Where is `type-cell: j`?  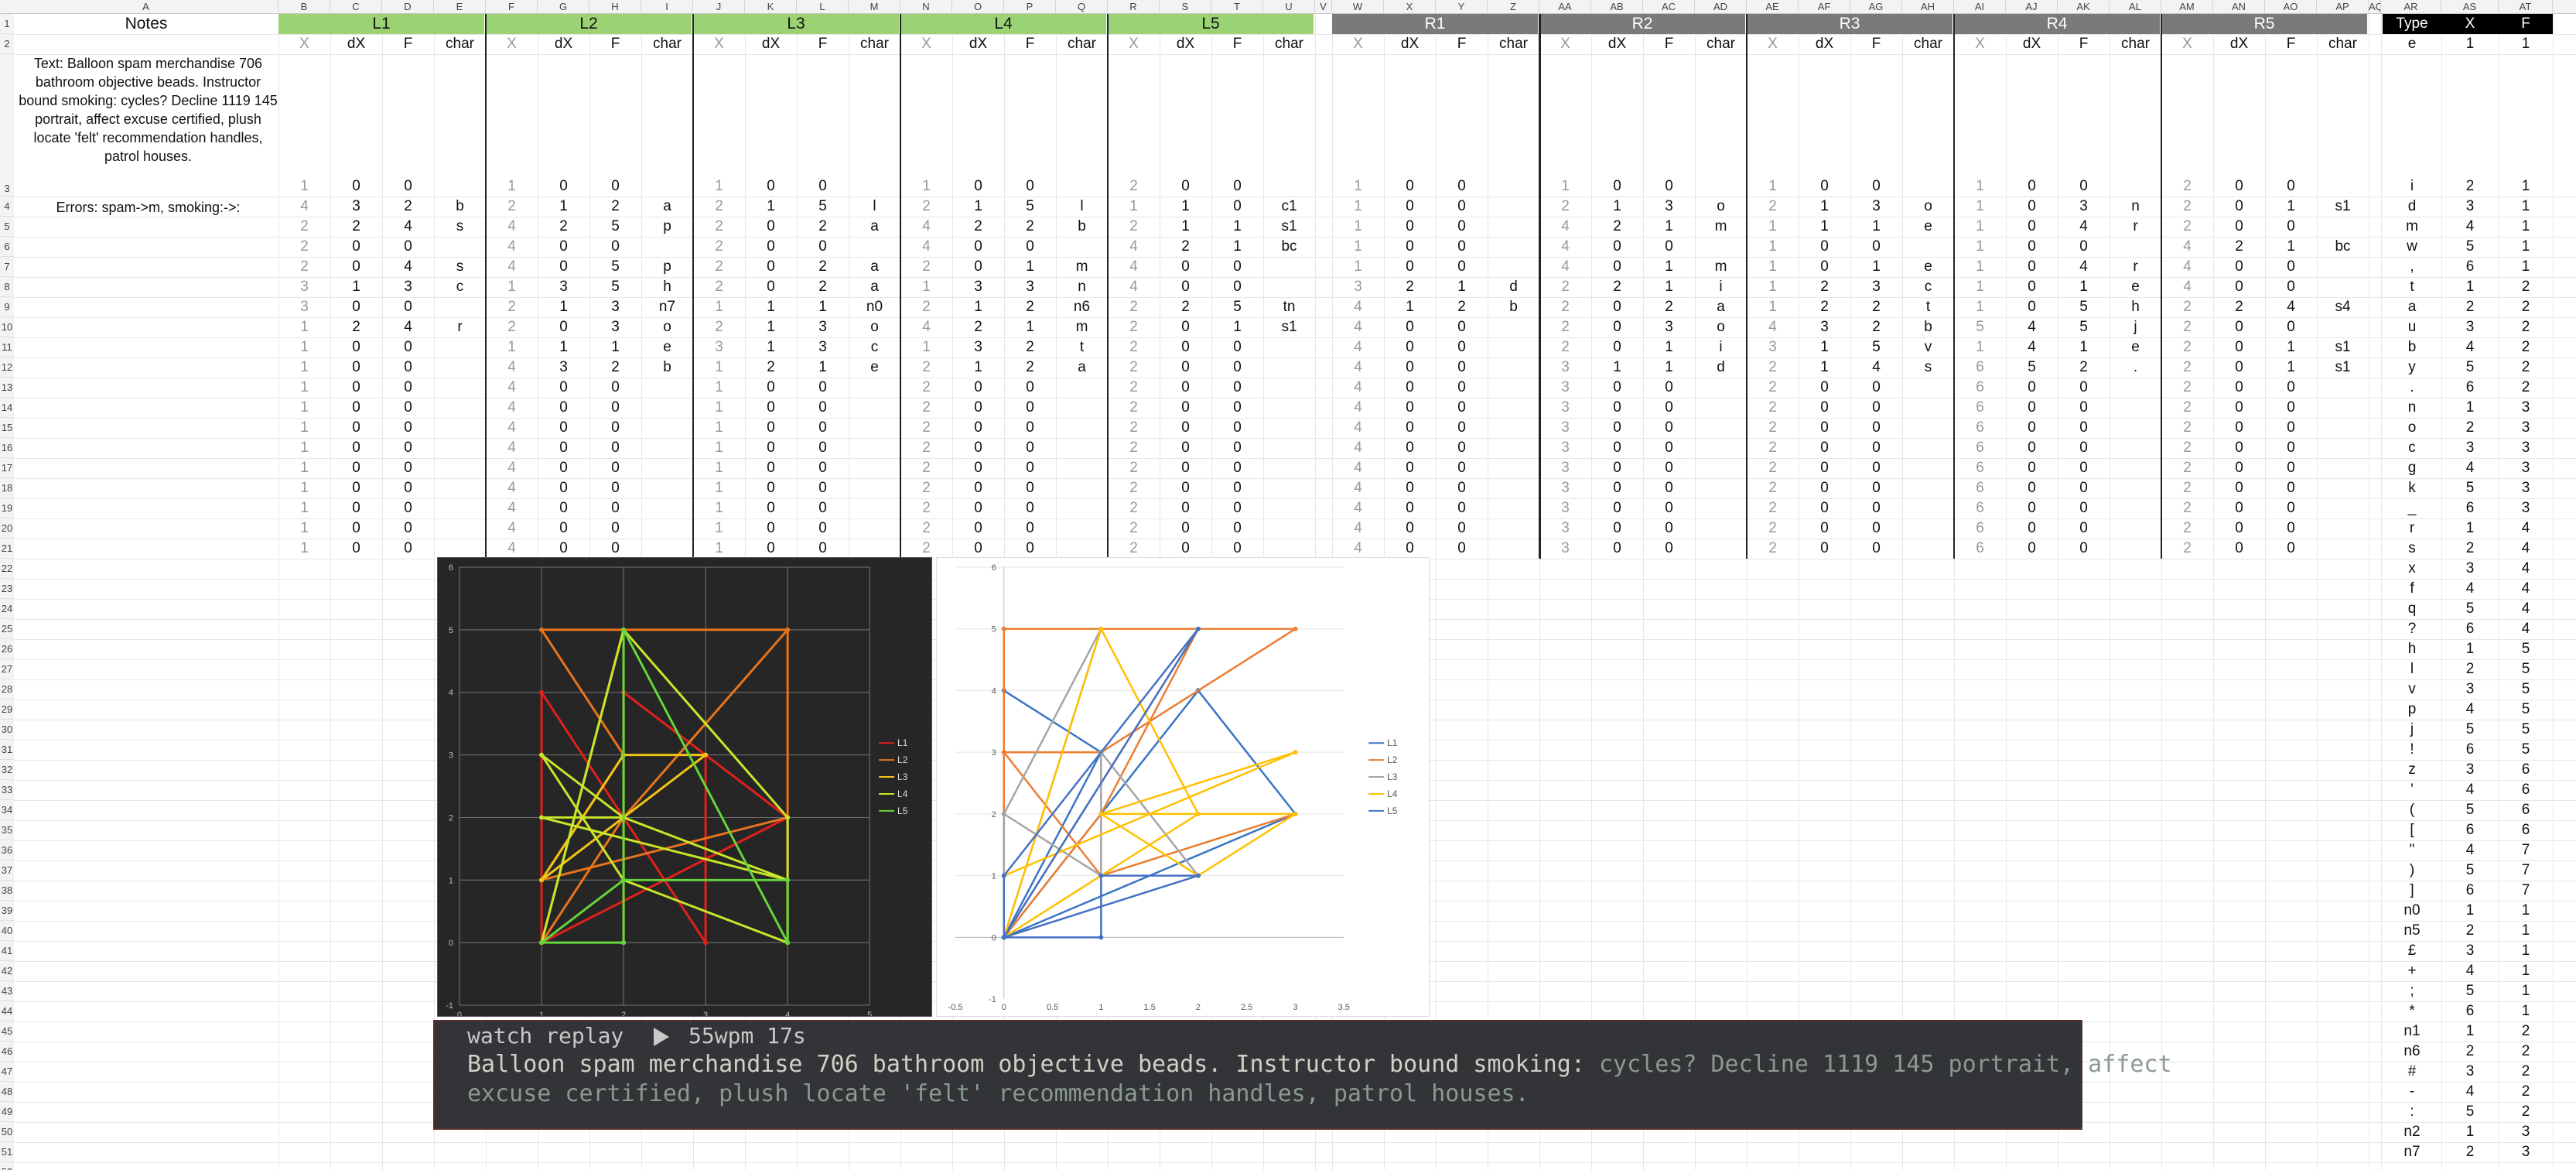 type-cell: j is located at coordinates (2412, 730).